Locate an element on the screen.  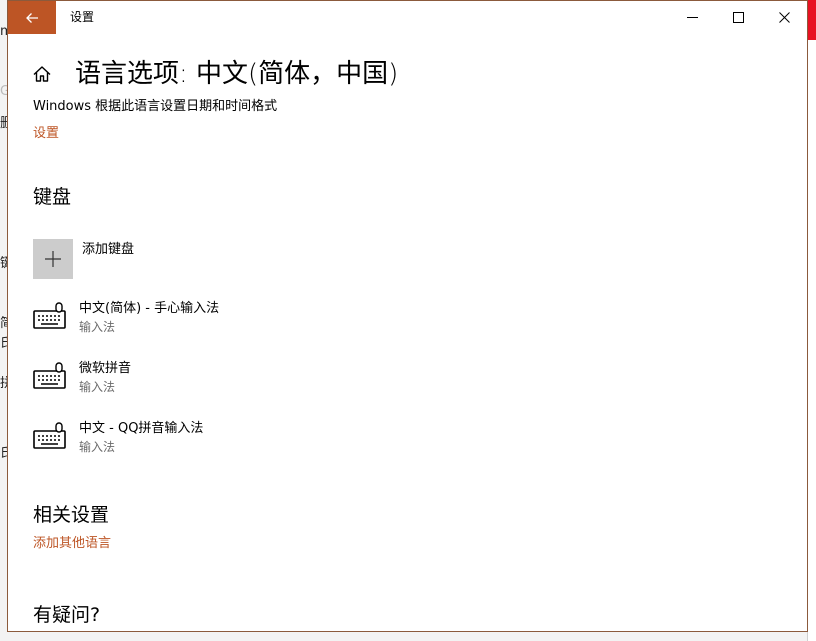
maximize-icon is located at coordinates (738, 17).